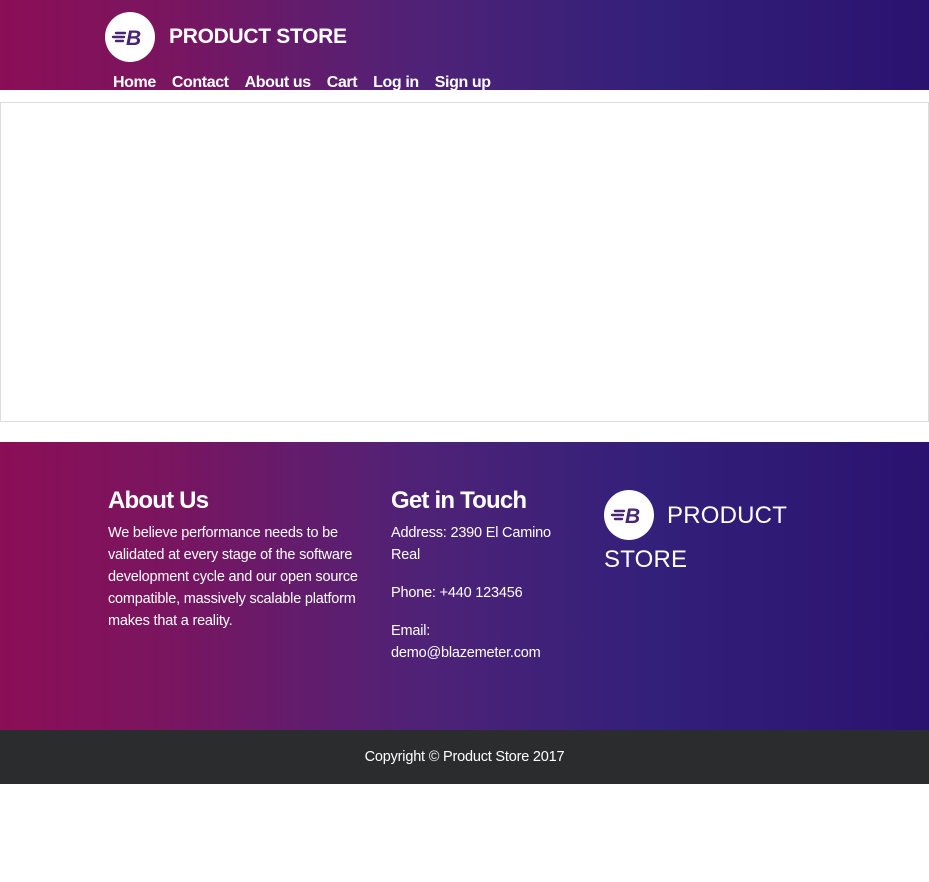 This screenshot has height=882, width=929. I want to click on nav-link-home: Home, so click(134, 82).